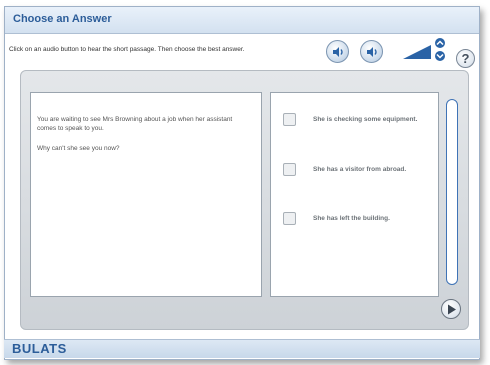 This screenshot has height=365, width=490. Describe the element at coordinates (78, 148) in the screenshot. I see `question-text: Why can't she see you now?` at that location.